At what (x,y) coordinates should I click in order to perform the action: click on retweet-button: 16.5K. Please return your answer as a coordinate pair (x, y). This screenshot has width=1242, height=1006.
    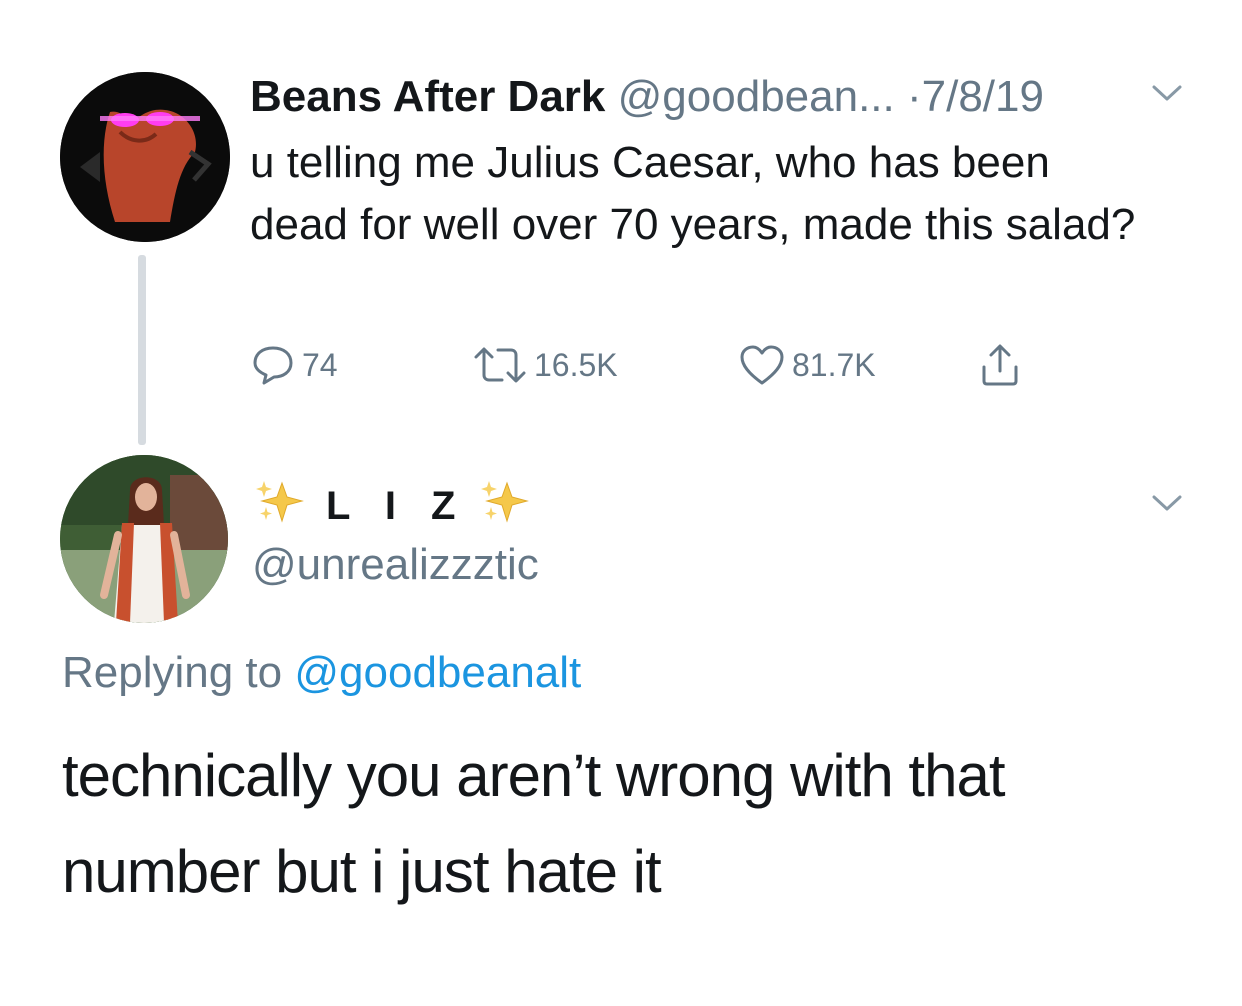
    Looking at the image, I should click on (545, 365).